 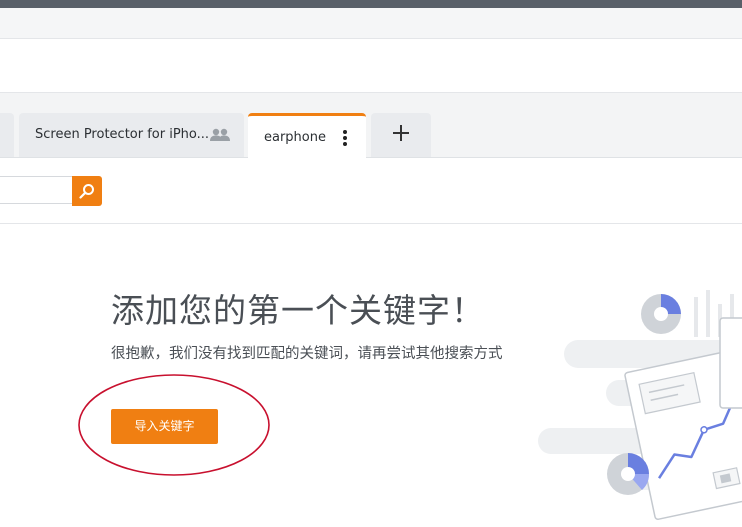 I want to click on search-row, so click(x=371, y=191).